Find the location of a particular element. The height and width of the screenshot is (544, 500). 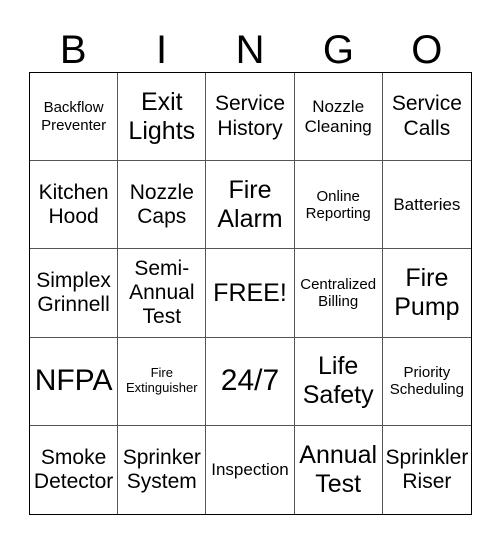

header-letter-n: N is located at coordinates (250, 50).